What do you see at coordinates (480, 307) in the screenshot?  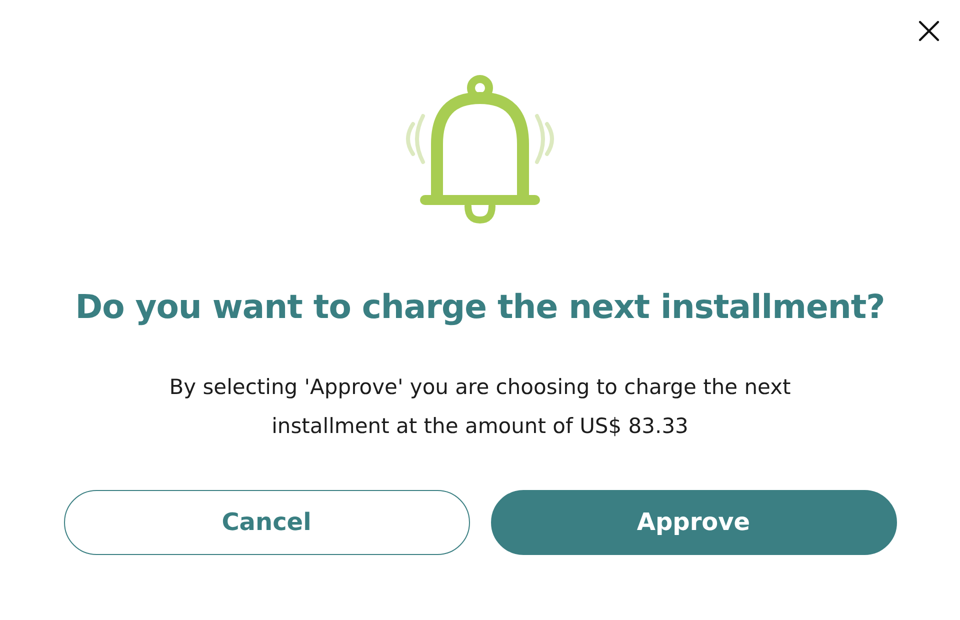 I see `dialog-title: Do you want to charge the next installment?` at bounding box center [480, 307].